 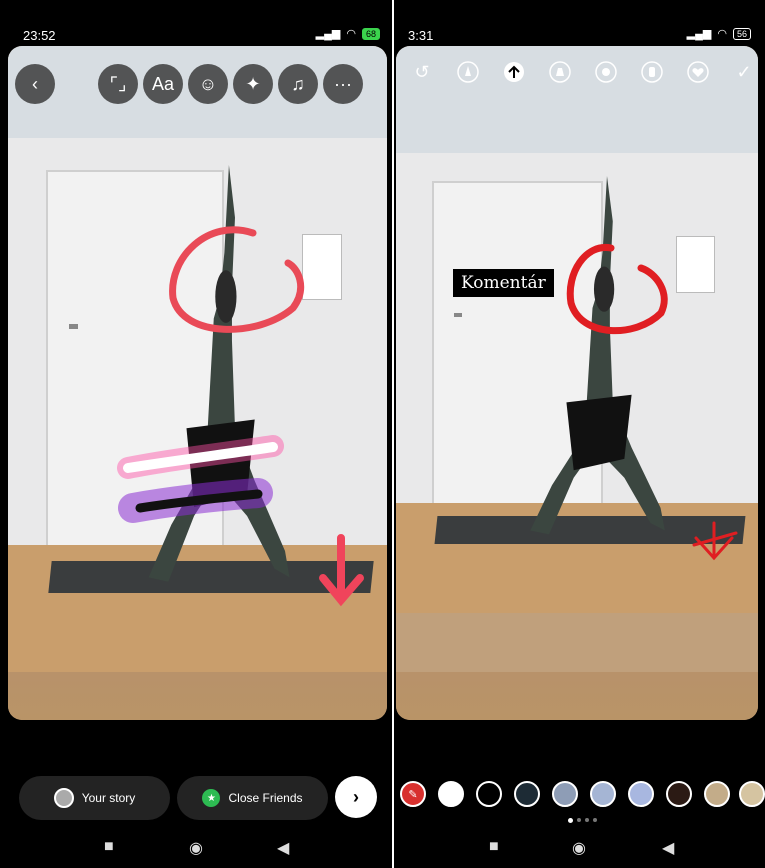 I want to click on status-bar: 23:52 ▂▄▆ ◠ 68, so click(x=197, y=21).